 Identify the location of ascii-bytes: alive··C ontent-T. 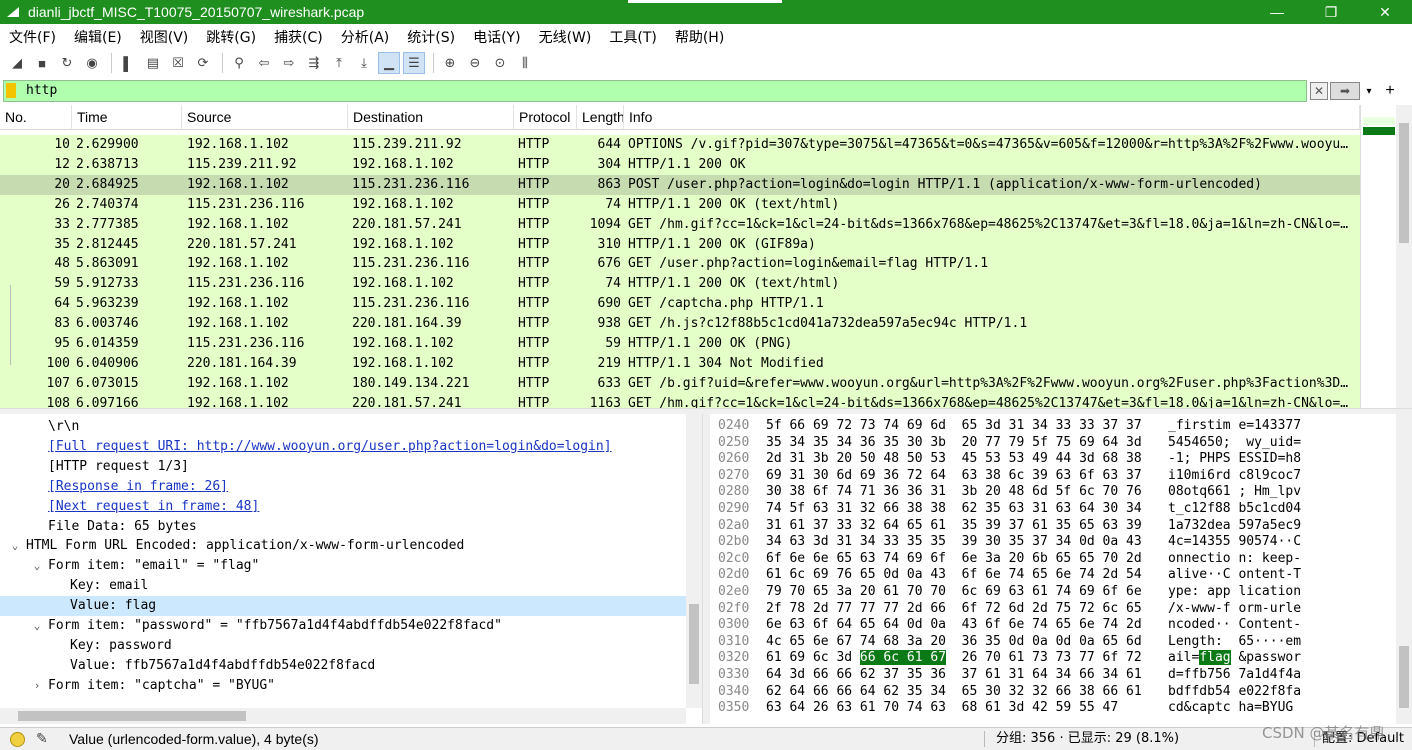
(1234, 575).